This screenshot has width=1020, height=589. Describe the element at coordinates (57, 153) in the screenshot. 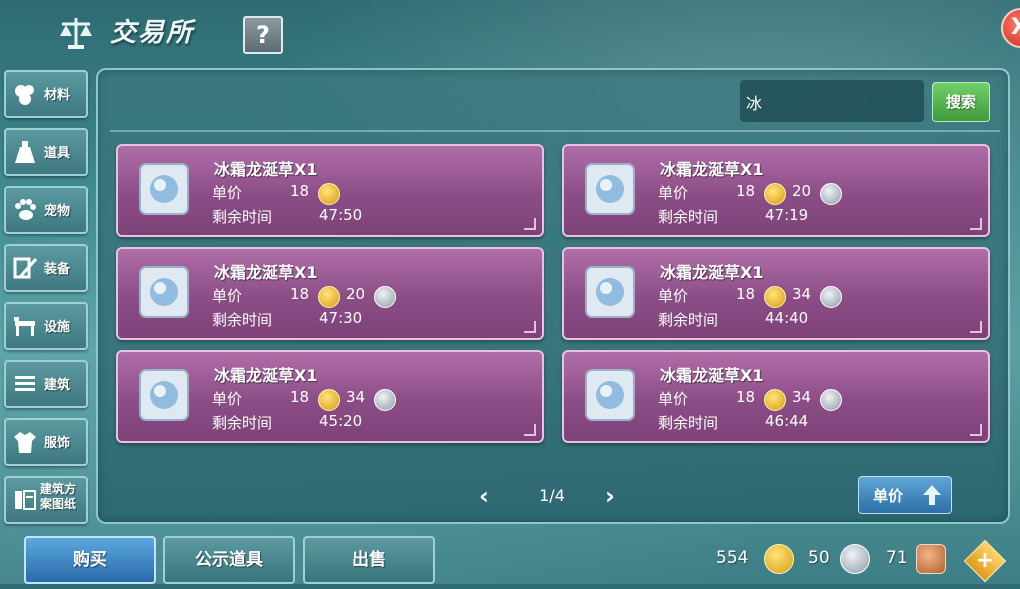

I see `sidebar-item-label: 道具` at that location.